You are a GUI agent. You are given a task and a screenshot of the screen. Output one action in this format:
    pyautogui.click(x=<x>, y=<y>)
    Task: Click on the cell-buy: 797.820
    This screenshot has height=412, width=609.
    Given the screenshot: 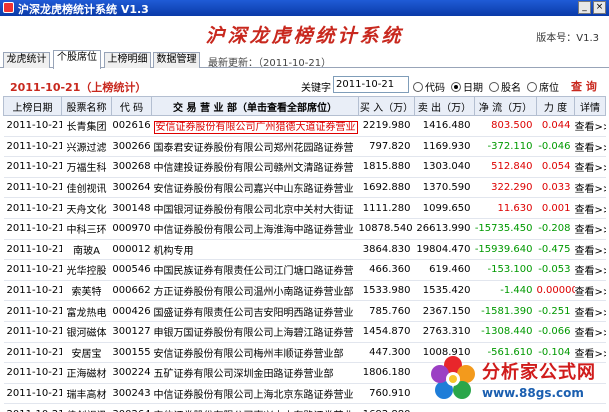 What is the action you would take?
    pyautogui.click(x=386, y=147)
    